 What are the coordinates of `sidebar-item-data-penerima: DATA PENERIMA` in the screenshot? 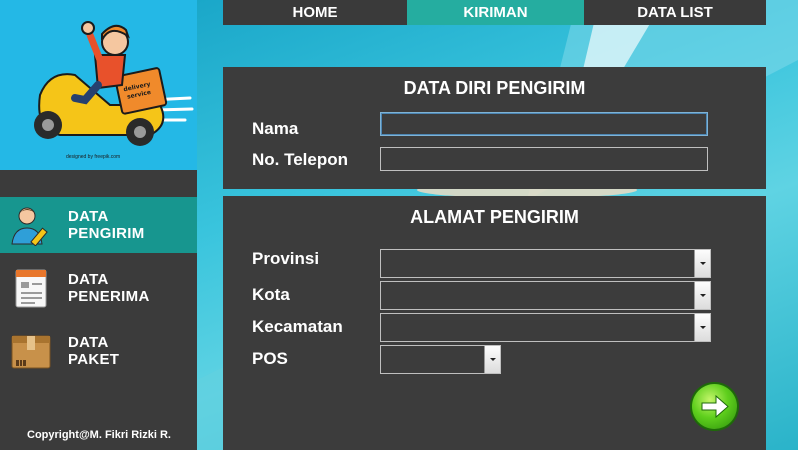 It's located at (98, 288).